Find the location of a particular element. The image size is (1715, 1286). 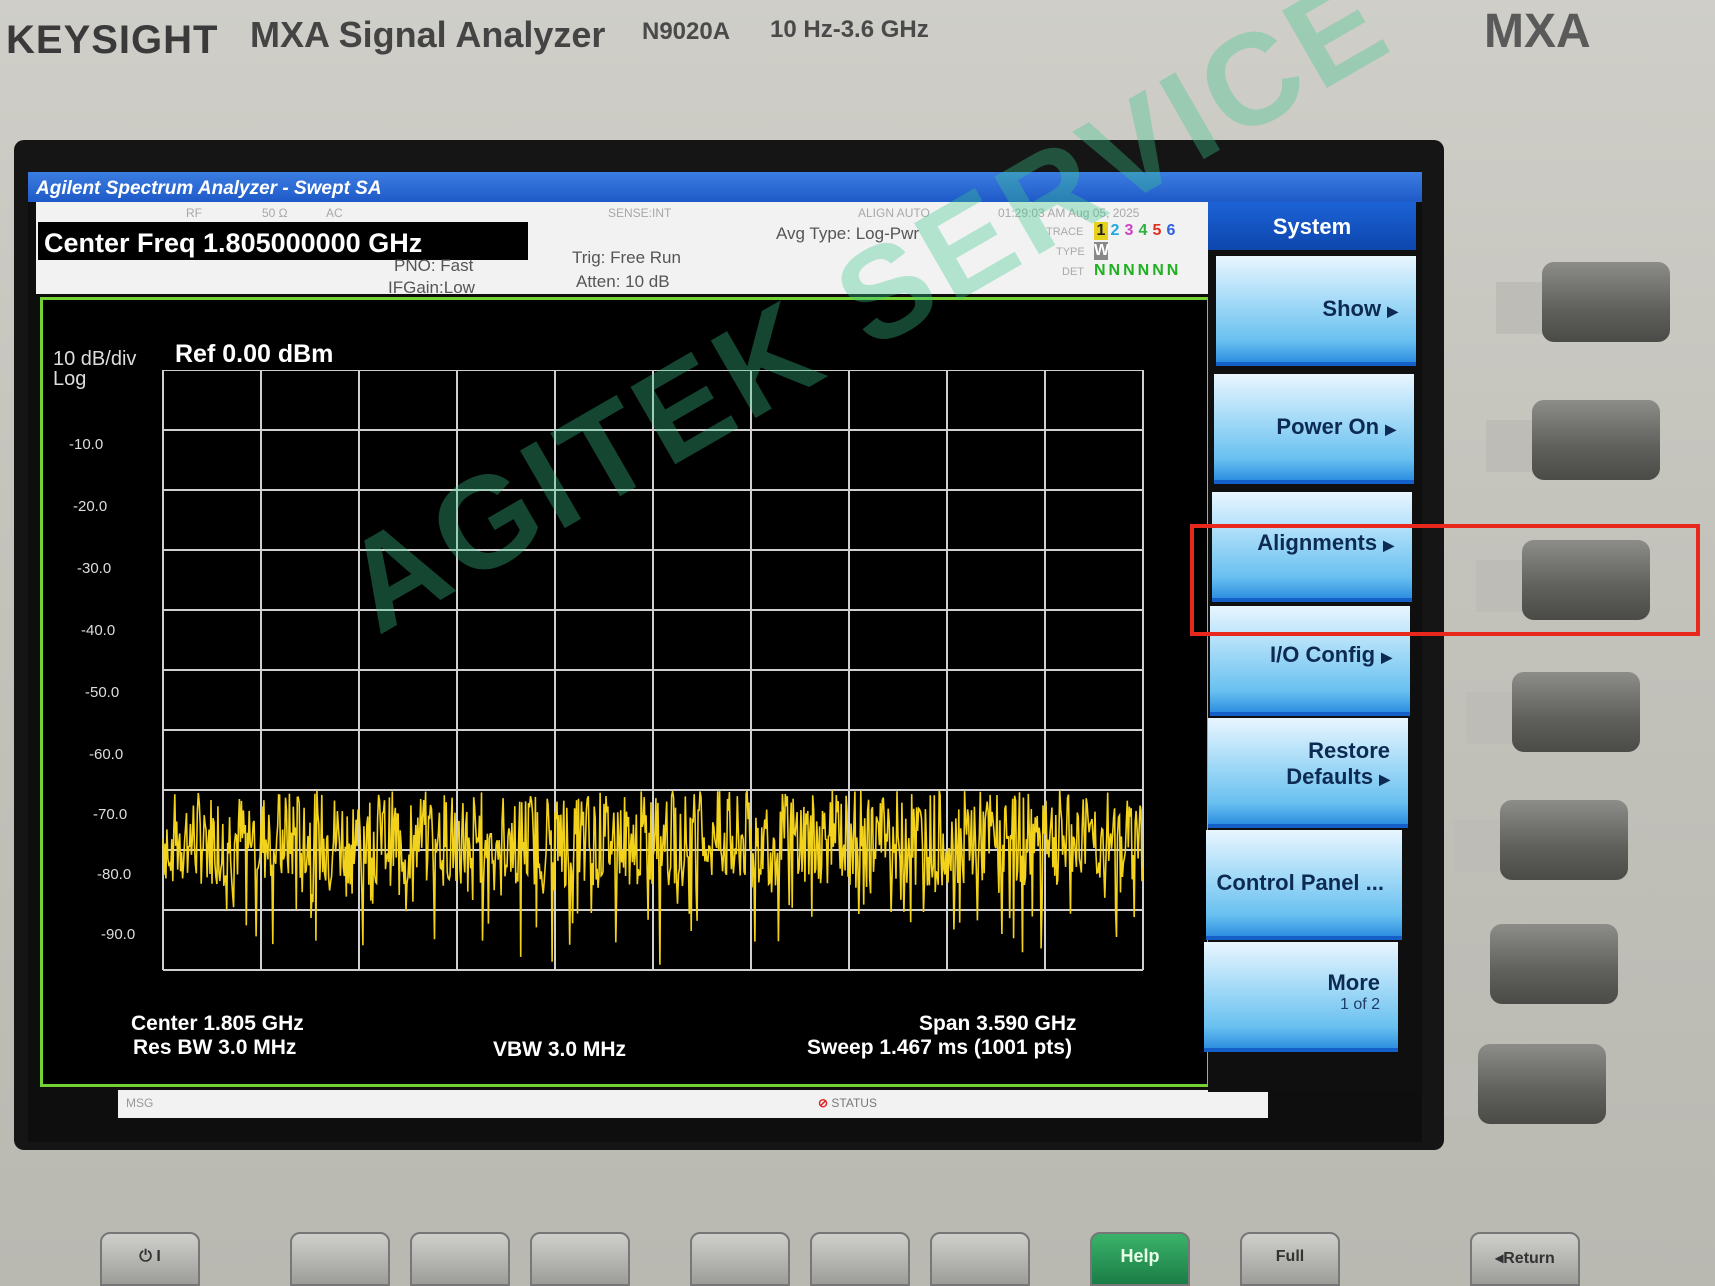

softkey-power-on-label: Power On is located at coordinates (1328, 426).